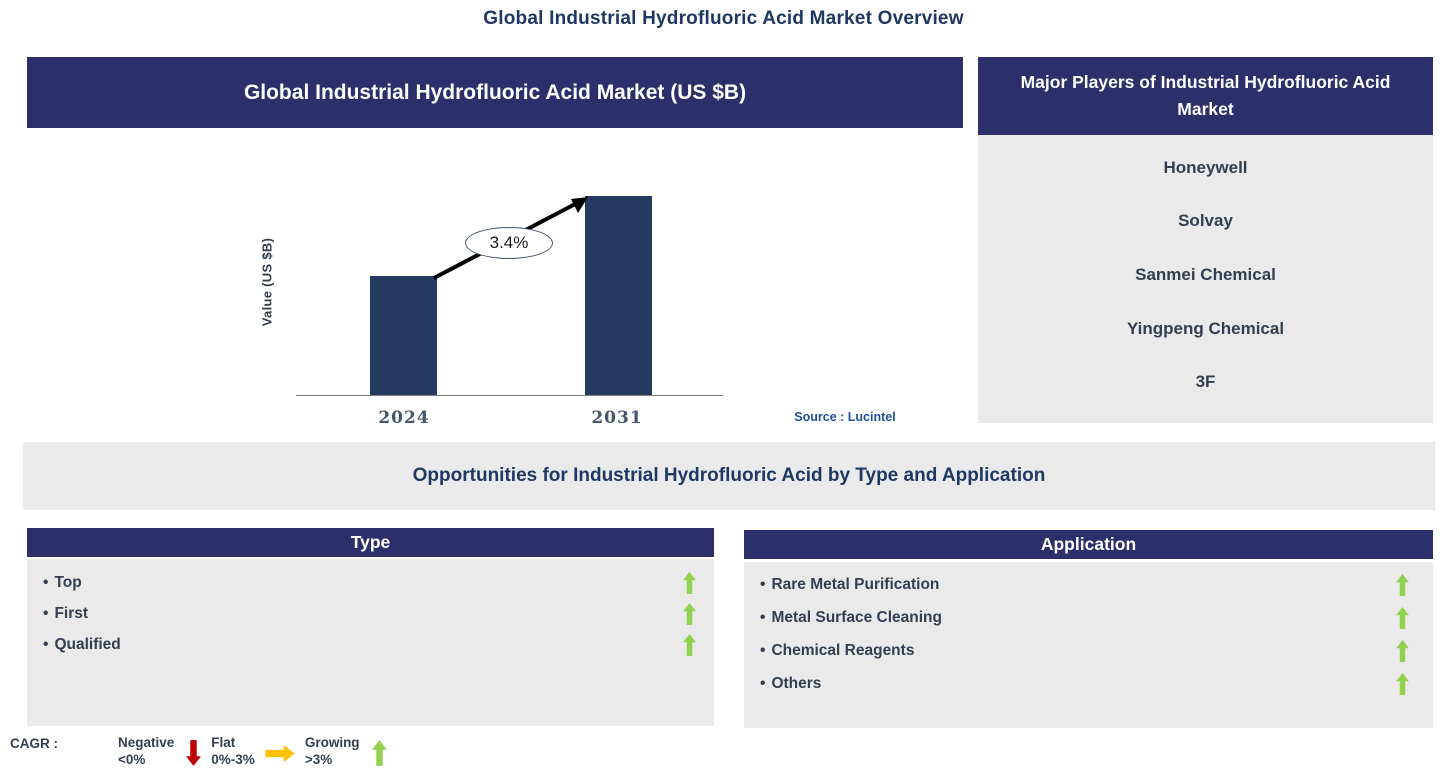 This screenshot has height=777, width=1447. What do you see at coordinates (62, 582) in the screenshot?
I see `type-item-label: • Top` at bounding box center [62, 582].